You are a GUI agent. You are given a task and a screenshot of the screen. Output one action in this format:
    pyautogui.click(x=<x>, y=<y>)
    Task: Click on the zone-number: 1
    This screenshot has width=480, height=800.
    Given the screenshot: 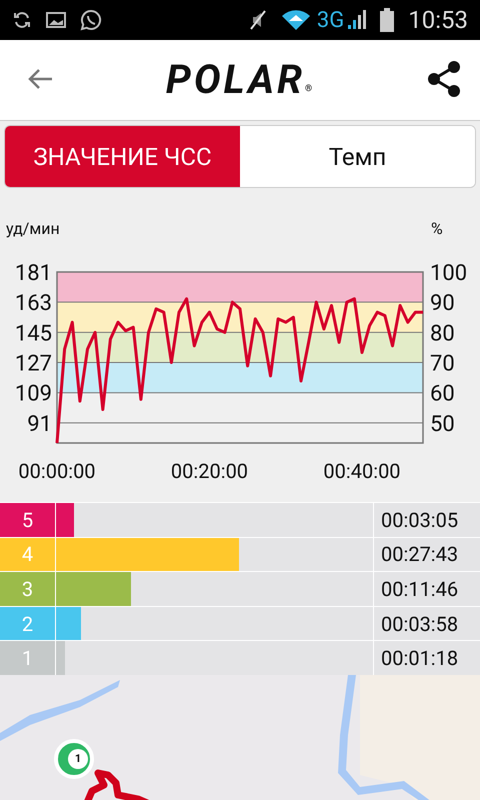 What is the action you would take?
    pyautogui.click(x=27, y=658)
    